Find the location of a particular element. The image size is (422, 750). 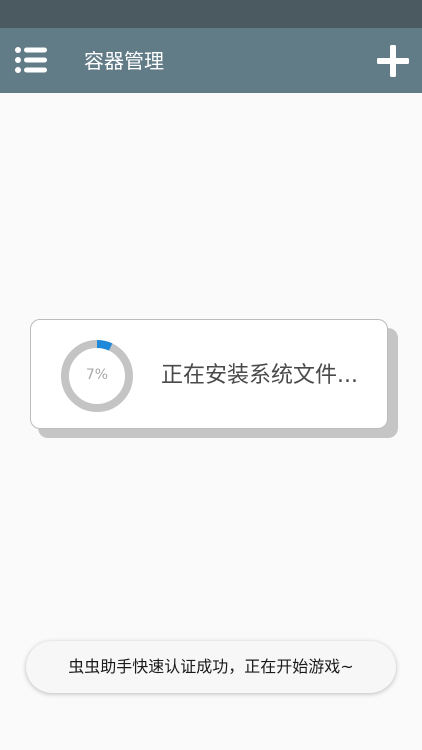

menu-button is located at coordinates (31, 60).